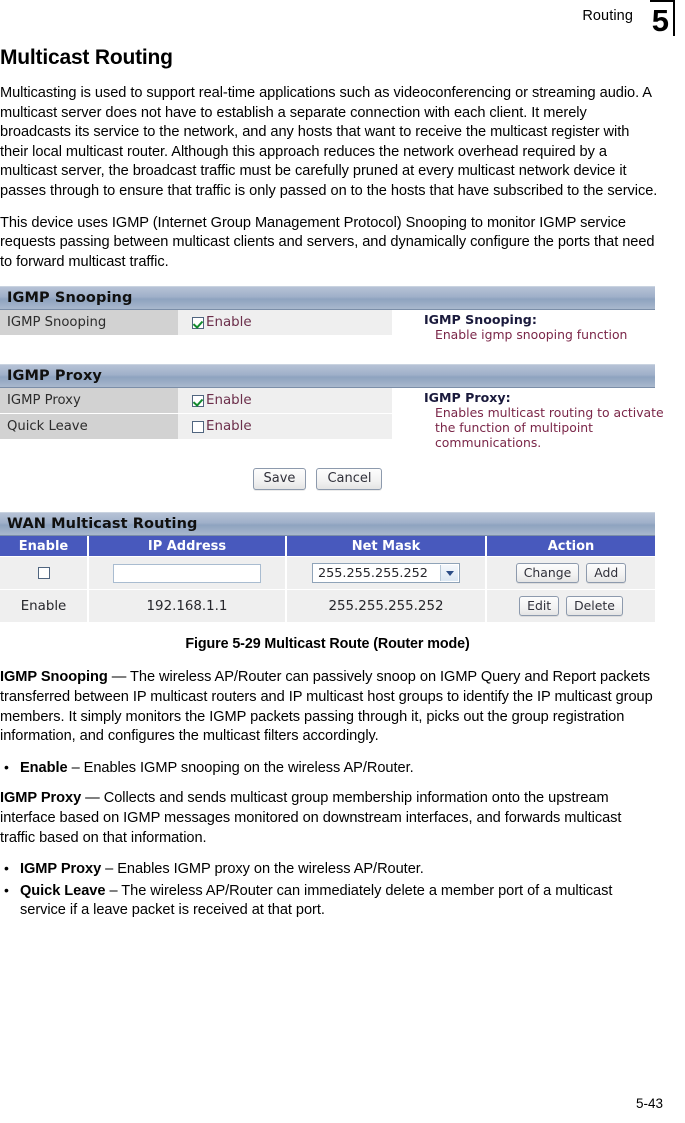 This screenshot has width=685, height=1123. Describe the element at coordinates (606, 573) in the screenshot. I see `add-button: Add` at that location.